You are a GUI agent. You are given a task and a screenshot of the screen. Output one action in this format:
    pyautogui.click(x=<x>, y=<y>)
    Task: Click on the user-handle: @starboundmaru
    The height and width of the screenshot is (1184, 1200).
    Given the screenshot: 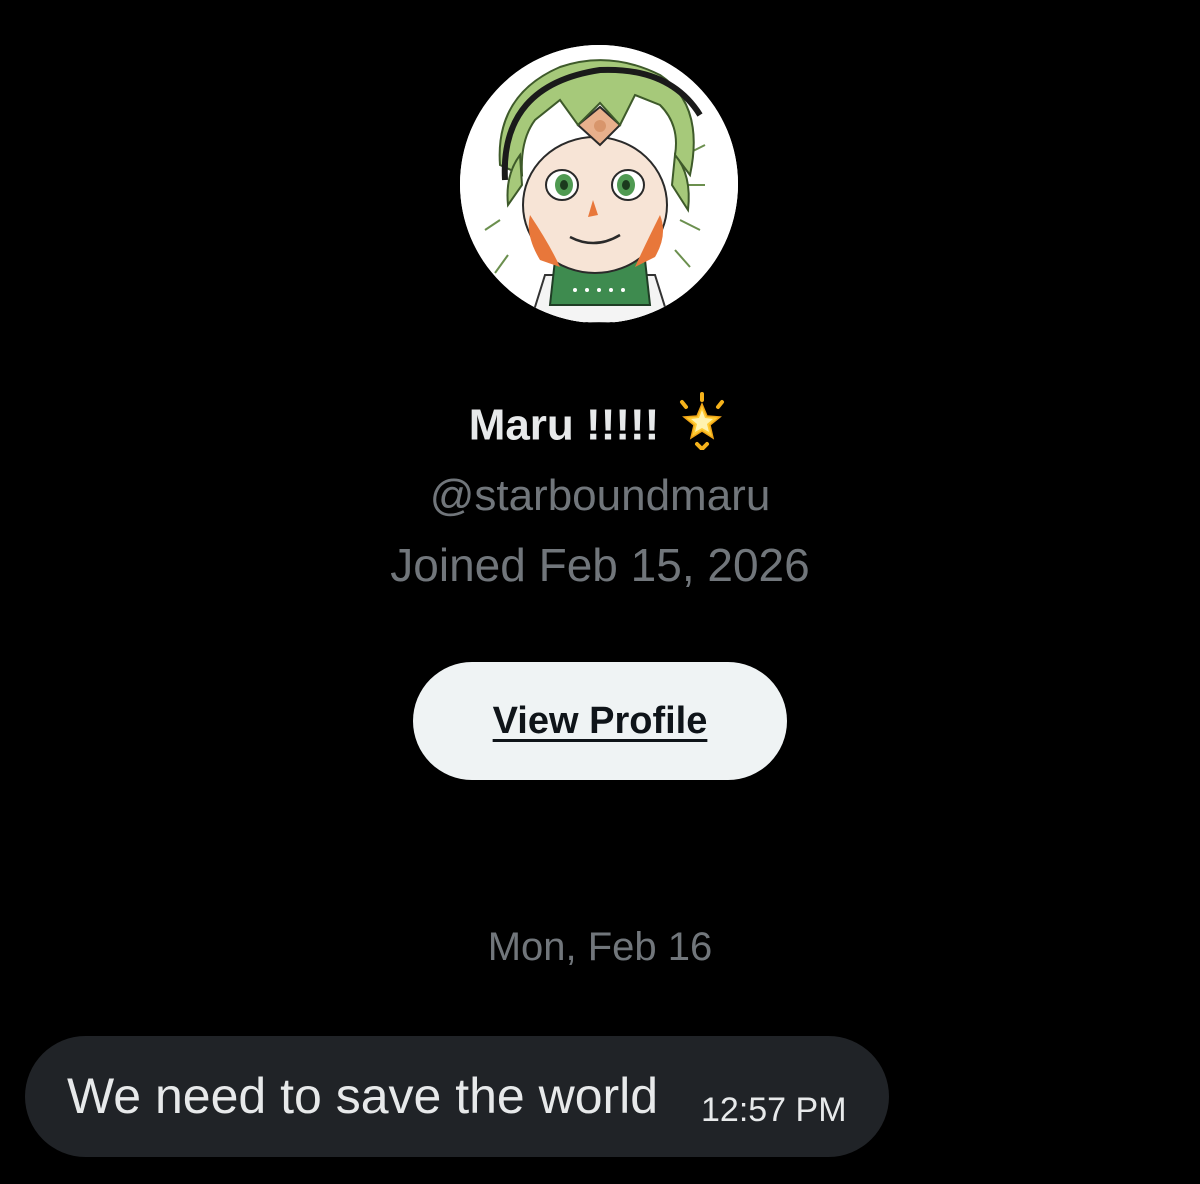 What is the action you would take?
    pyautogui.click(x=600, y=495)
    